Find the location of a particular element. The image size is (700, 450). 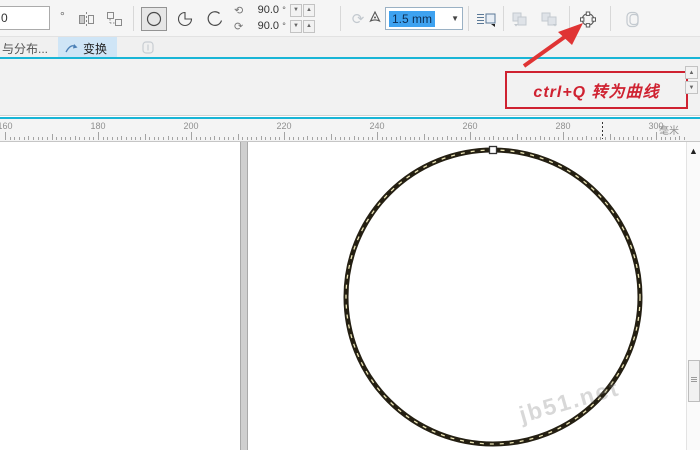

outline-pen-button is located at coordinates (375, 19).